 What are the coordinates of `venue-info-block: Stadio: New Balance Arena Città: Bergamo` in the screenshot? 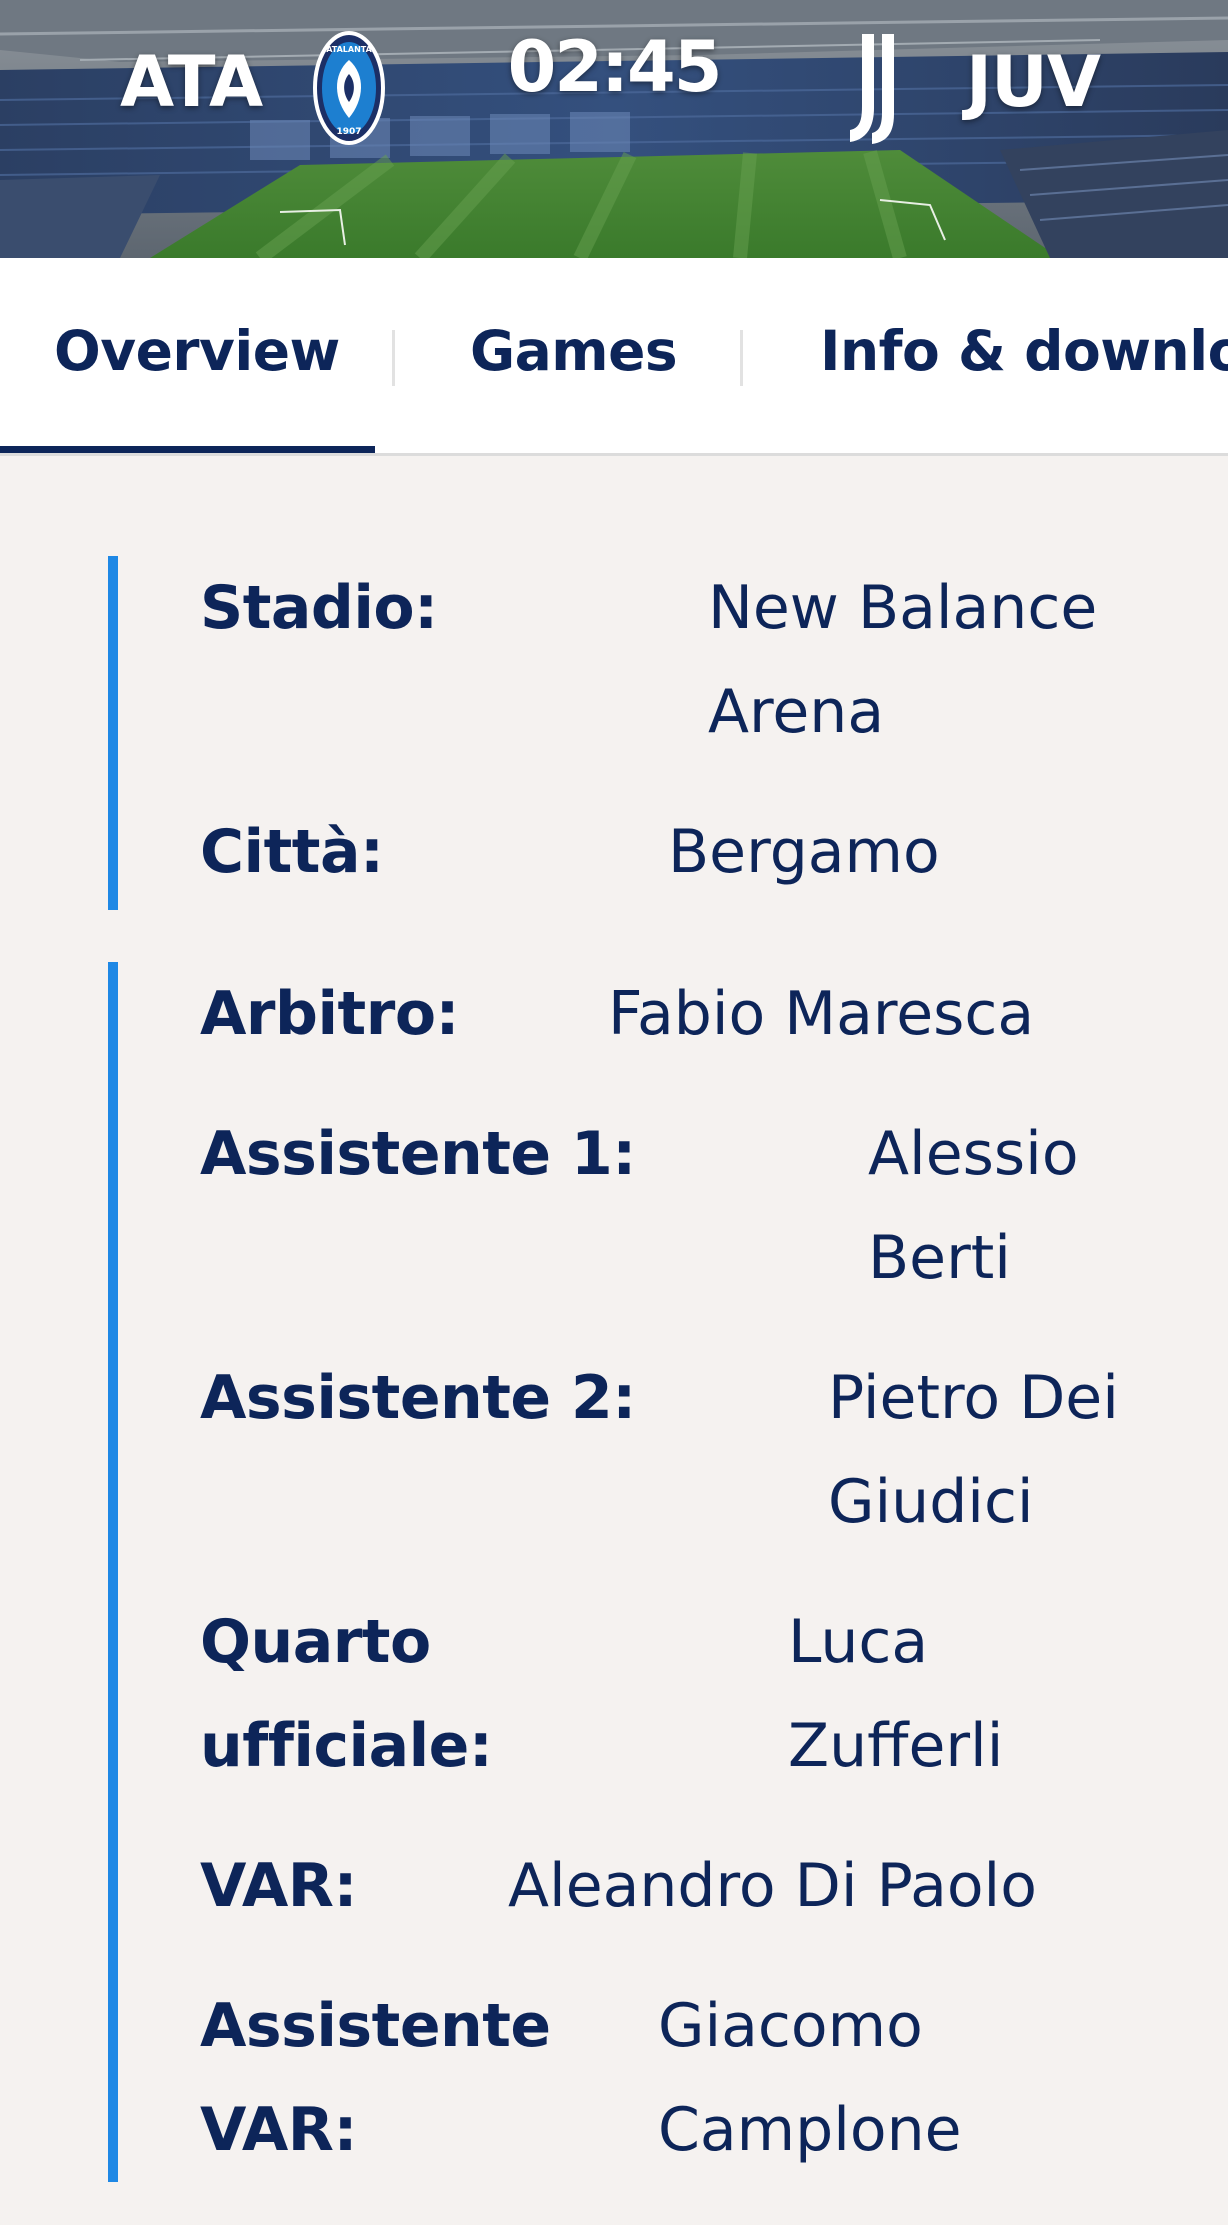 It's located at (638, 733).